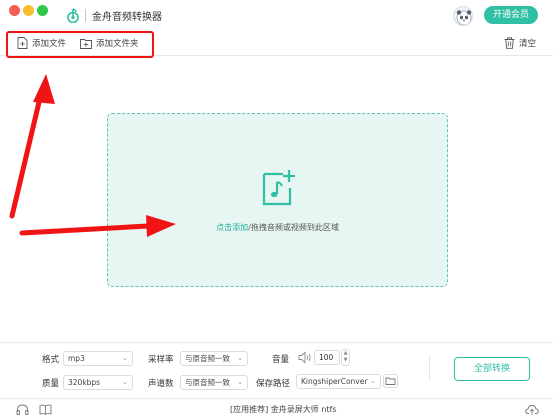 This screenshot has height=419, width=553. I want to click on click-add-link: 点击添加, so click(232, 227).